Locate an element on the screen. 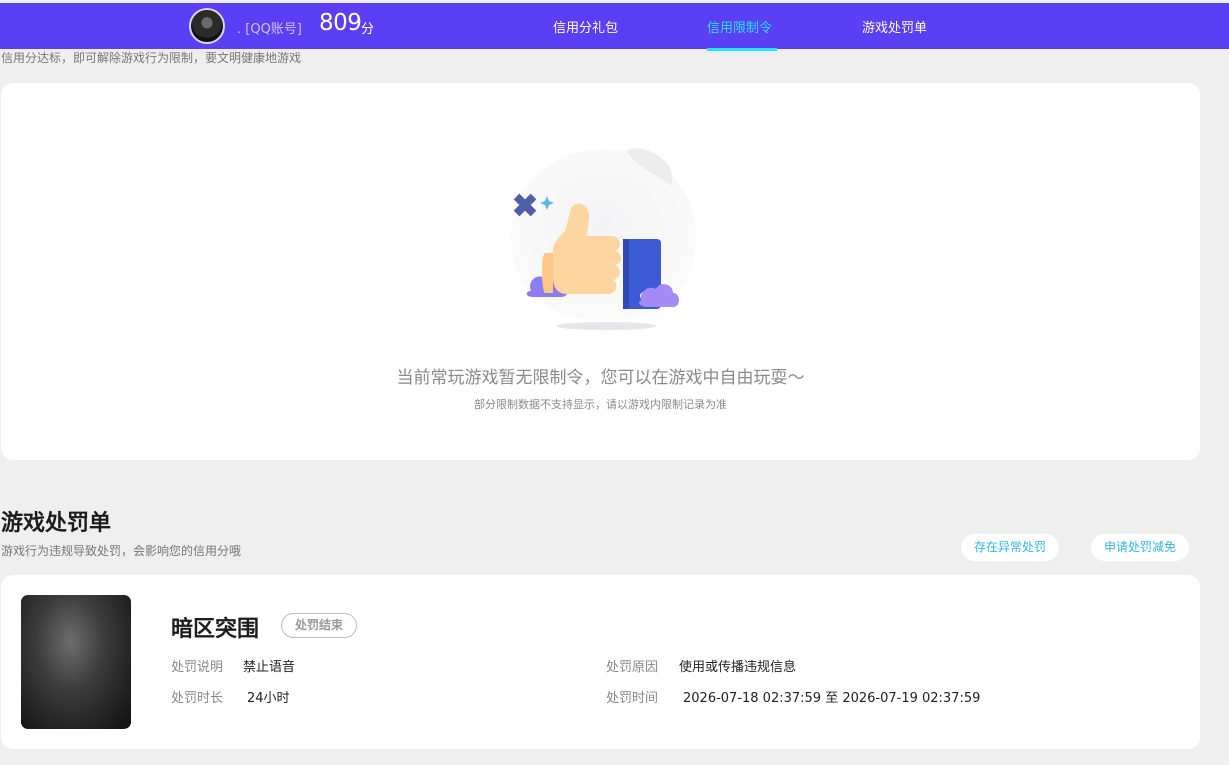 The image size is (1229, 765). empty-state-title: 当前常玩游戏暂无限制令，您可以在游戏中自由玩耍～ is located at coordinates (600, 378).